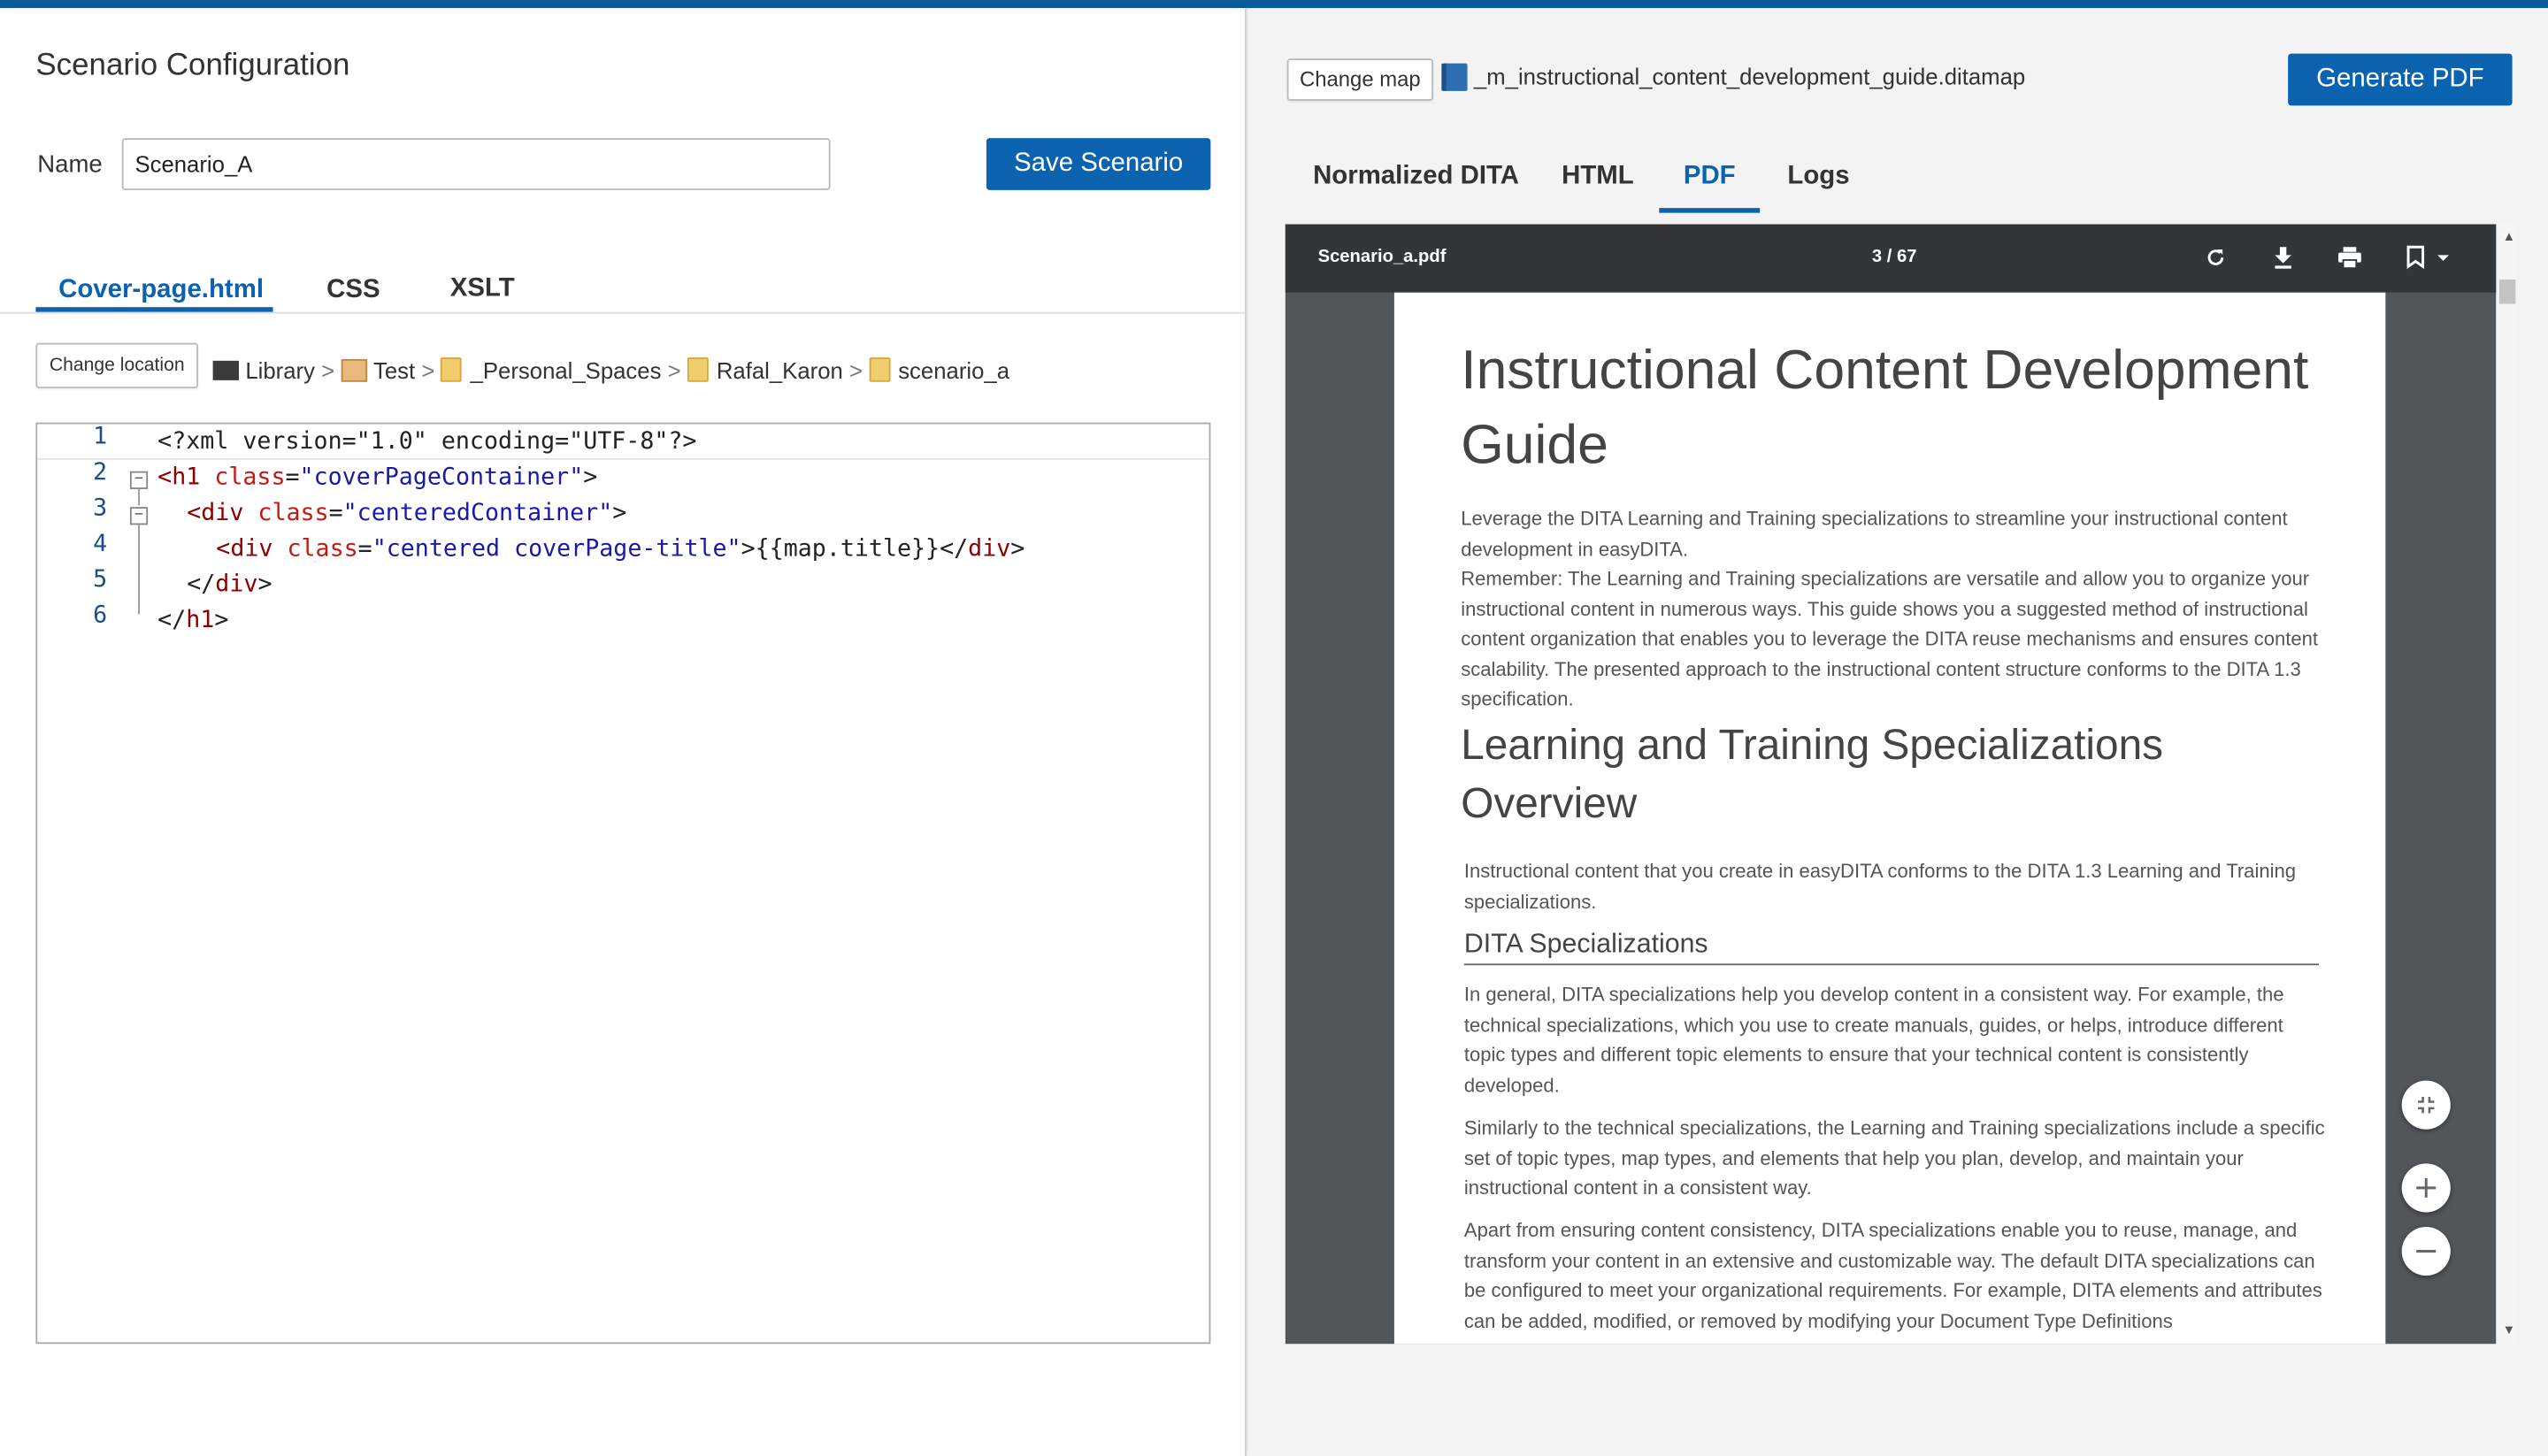  What do you see at coordinates (483, 288) in the screenshot?
I see `tab-xslt: XSLT` at bounding box center [483, 288].